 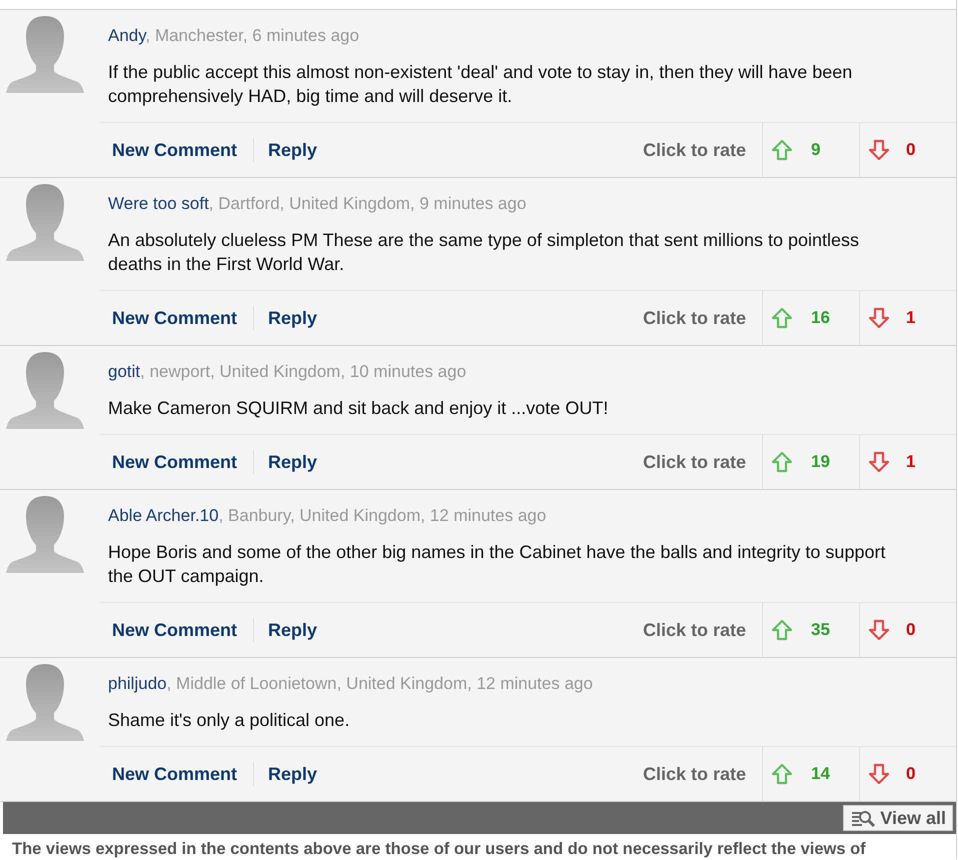 What do you see at coordinates (359, 408) in the screenshot?
I see `comment-text: Make Cameron SQUIRM and sit back and enjoy it ...vote OUT!` at bounding box center [359, 408].